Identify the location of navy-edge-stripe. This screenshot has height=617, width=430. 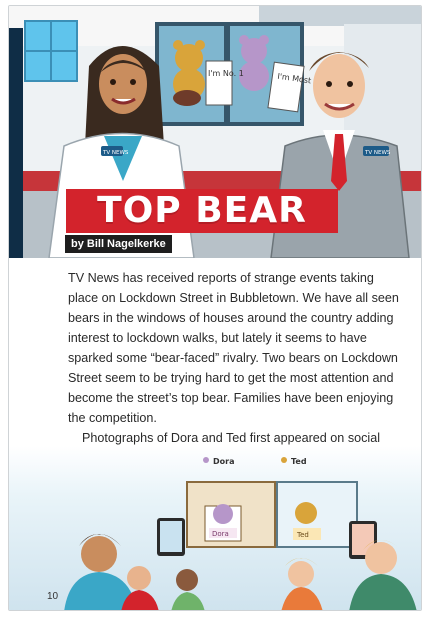
(16, 143).